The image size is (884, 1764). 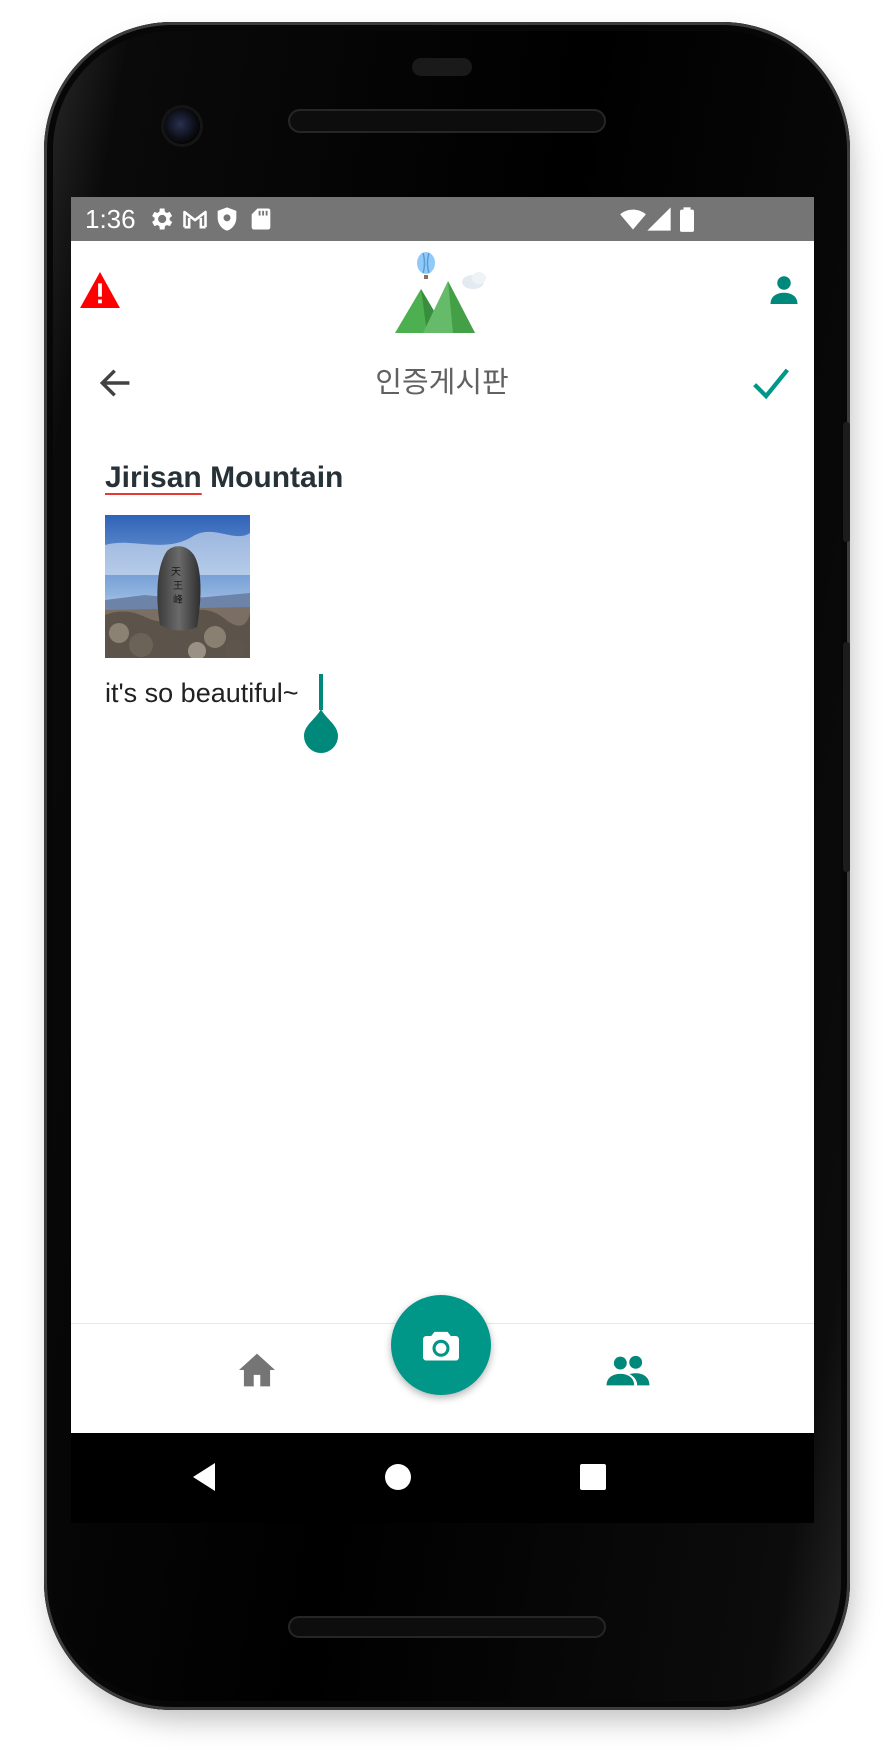 I want to click on warning-icon, so click(x=100, y=290).